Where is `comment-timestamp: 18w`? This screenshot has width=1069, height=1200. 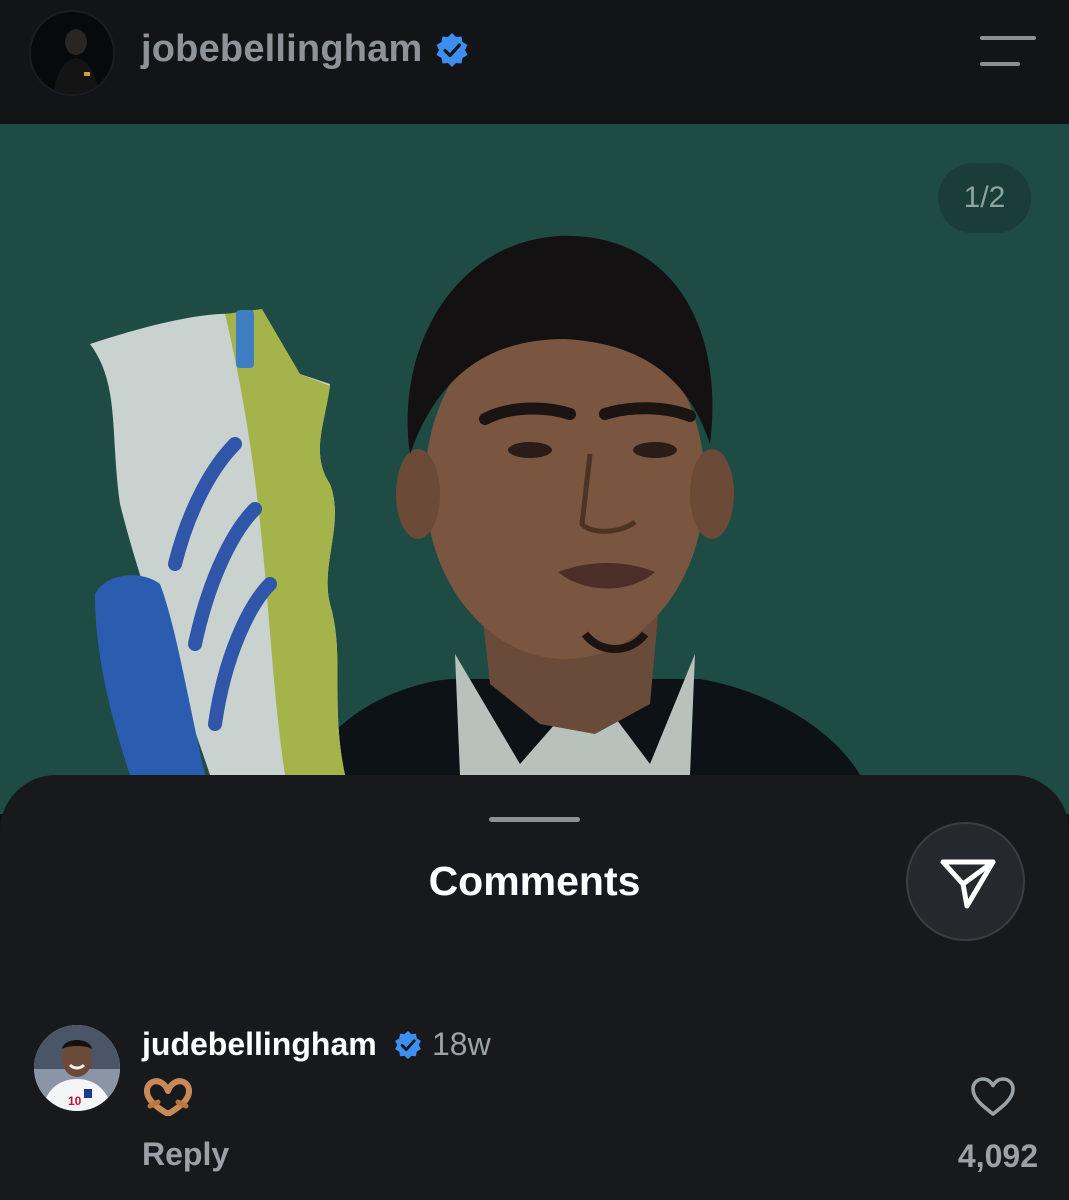 comment-timestamp: 18w is located at coordinates (461, 1044).